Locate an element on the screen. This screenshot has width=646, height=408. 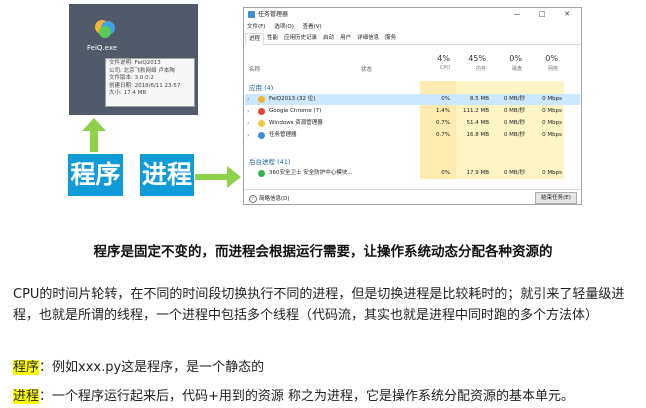
group-apps: 应用 (4) is located at coordinates (261, 88).